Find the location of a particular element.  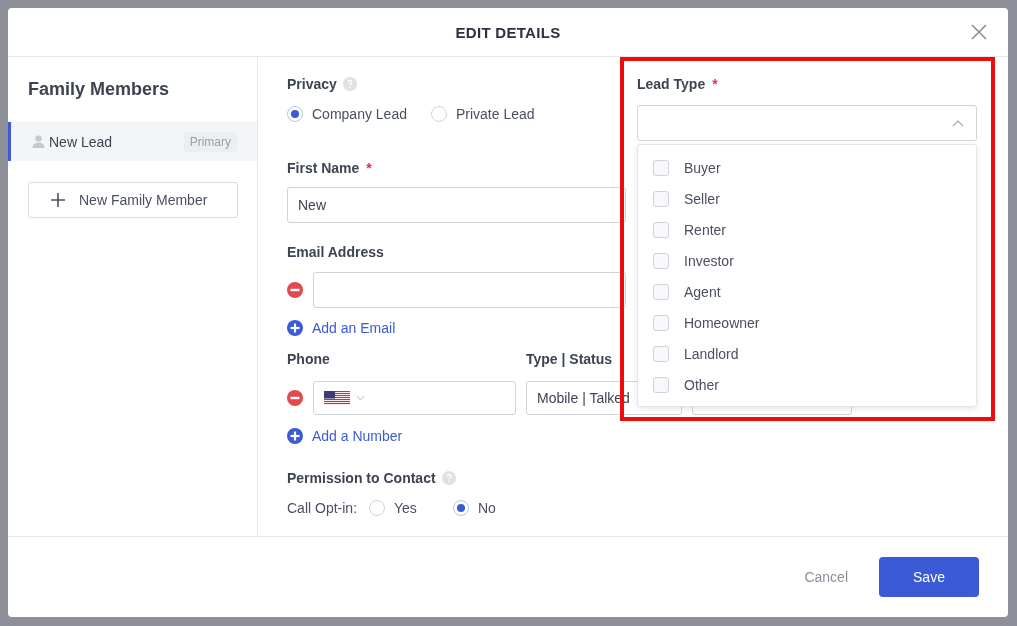

radio-option: Company Lead is located at coordinates (347, 114).